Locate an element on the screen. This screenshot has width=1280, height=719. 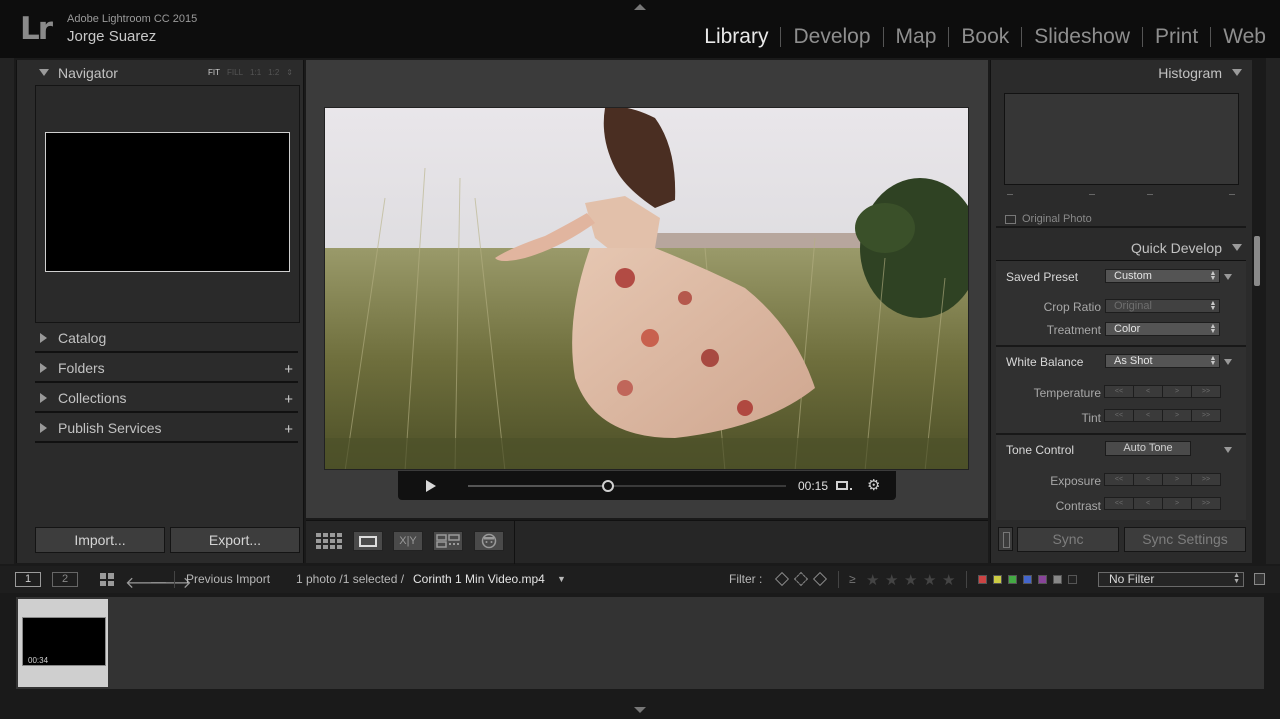
rating-operator: ≥ is located at coordinates (852, 579).